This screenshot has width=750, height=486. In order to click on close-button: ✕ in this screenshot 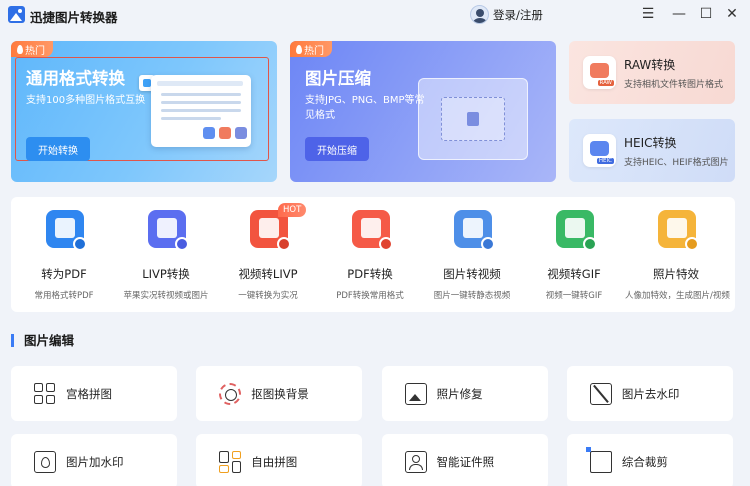, I will do `click(732, 14)`.